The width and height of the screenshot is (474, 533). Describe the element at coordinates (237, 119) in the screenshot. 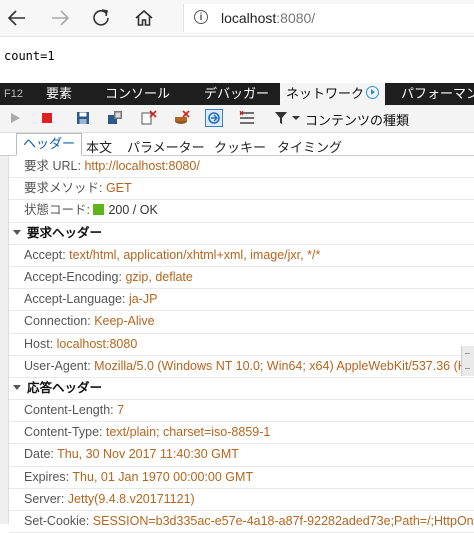

I see `network-toolbar: コンテンツの種類` at that location.